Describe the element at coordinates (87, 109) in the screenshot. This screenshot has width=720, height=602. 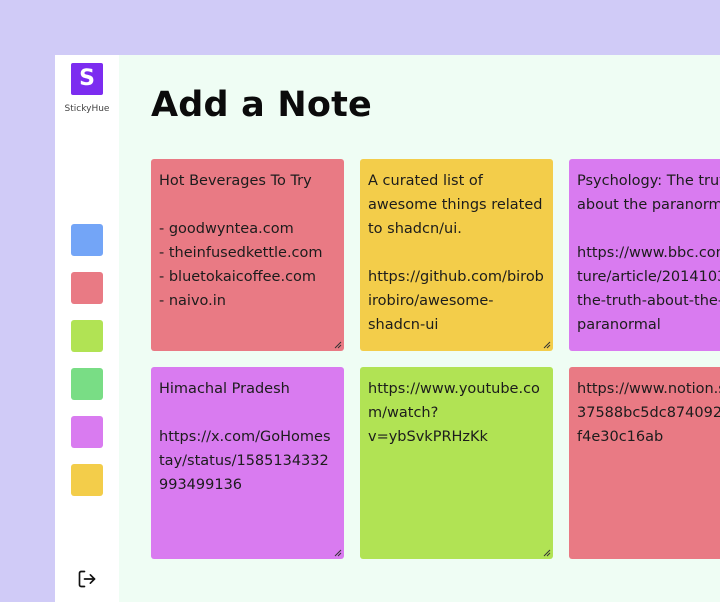
I see `brand-name: StickyHue` at that location.